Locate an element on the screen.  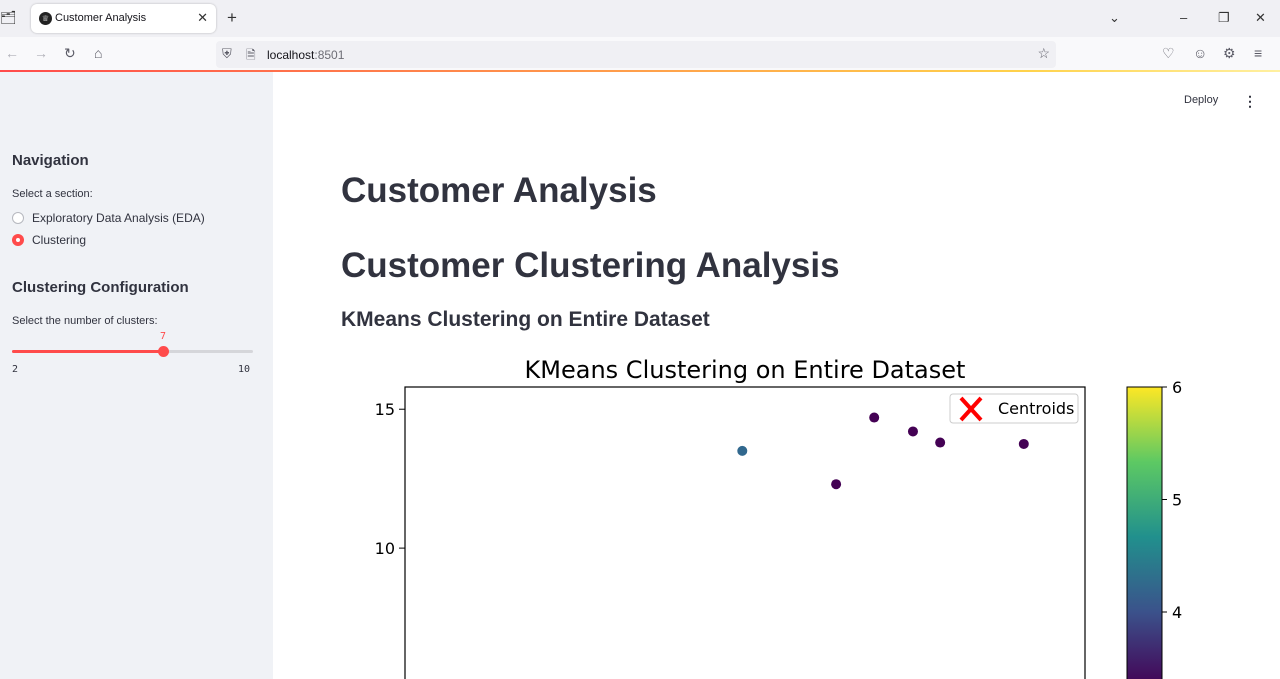
slider-value: 7 is located at coordinates (163, 336).